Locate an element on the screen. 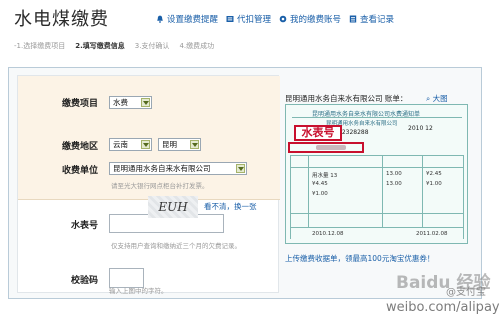 Image resolution: width=500 pixels, height=319 pixels. city-select: 昆明 is located at coordinates (179, 144).